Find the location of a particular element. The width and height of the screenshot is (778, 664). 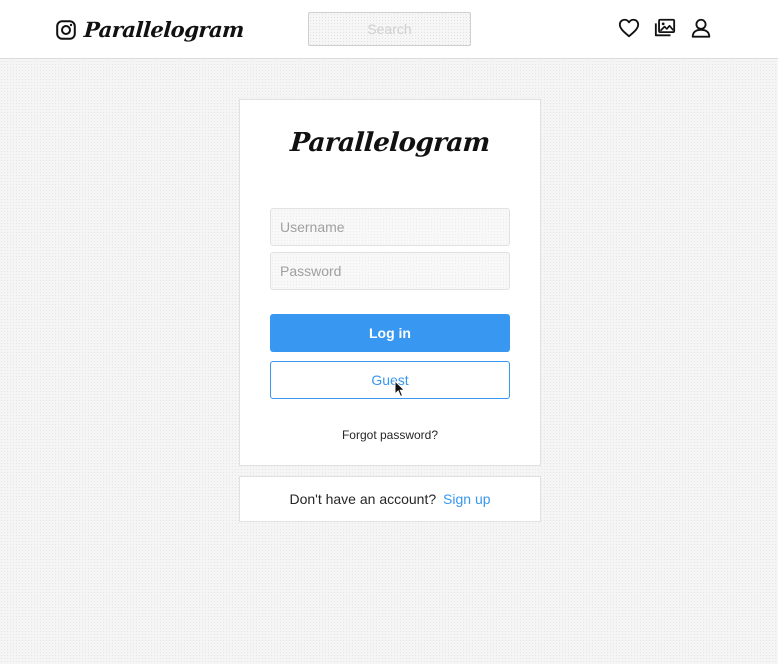

nav-icons is located at coordinates (658, 28).